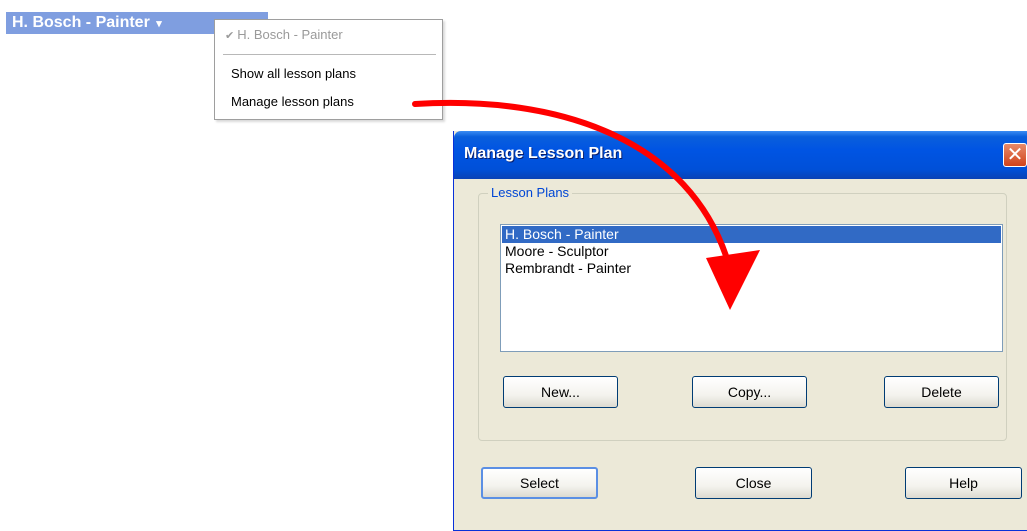 The width and height of the screenshot is (1027, 531). What do you see at coordinates (751, 234) in the screenshot?
I see `list-item: H. Bosch - Painter` at bounding box center [751, 234].